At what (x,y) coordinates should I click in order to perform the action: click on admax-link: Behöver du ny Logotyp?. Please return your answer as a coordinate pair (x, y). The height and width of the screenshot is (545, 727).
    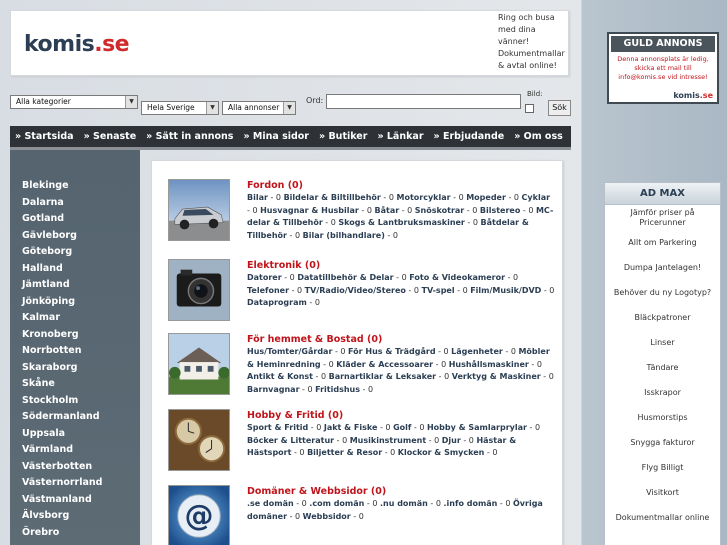
    Looking at the image, I should click on (662, 292).